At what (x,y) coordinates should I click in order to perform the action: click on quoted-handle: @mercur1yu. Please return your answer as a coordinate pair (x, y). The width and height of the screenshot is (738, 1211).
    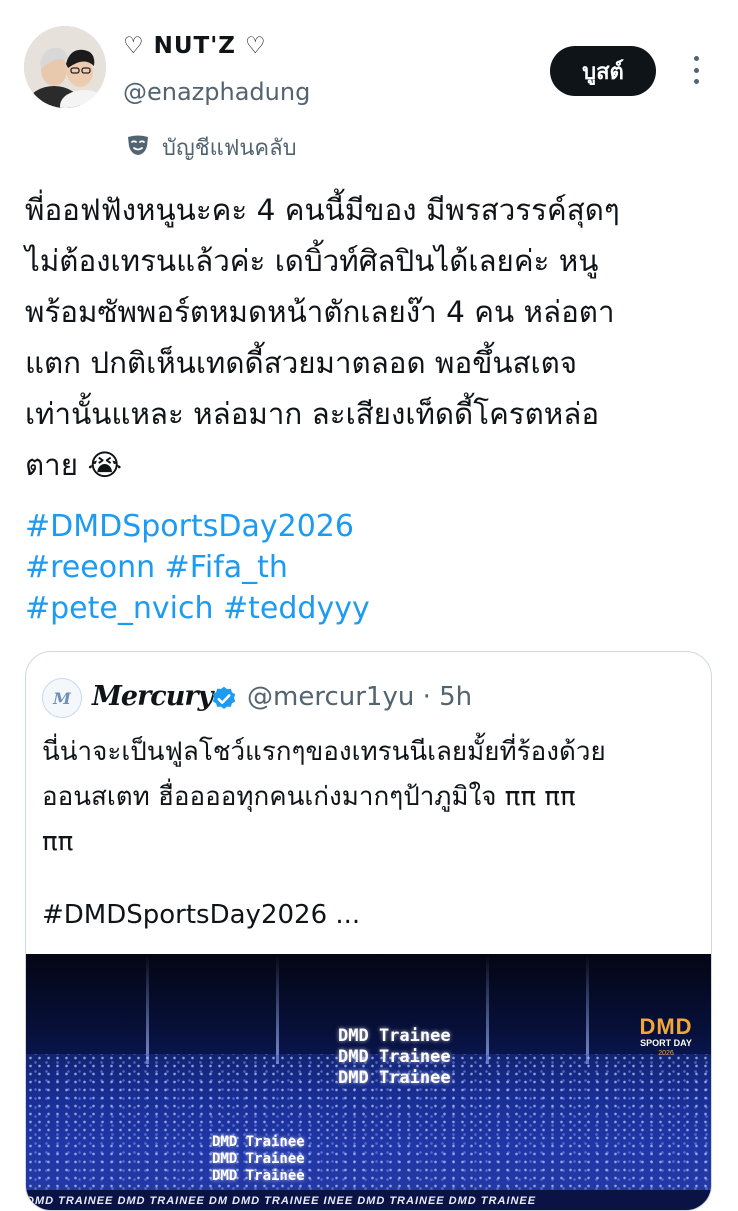
    Looking at the image, I should click on (330, 697).